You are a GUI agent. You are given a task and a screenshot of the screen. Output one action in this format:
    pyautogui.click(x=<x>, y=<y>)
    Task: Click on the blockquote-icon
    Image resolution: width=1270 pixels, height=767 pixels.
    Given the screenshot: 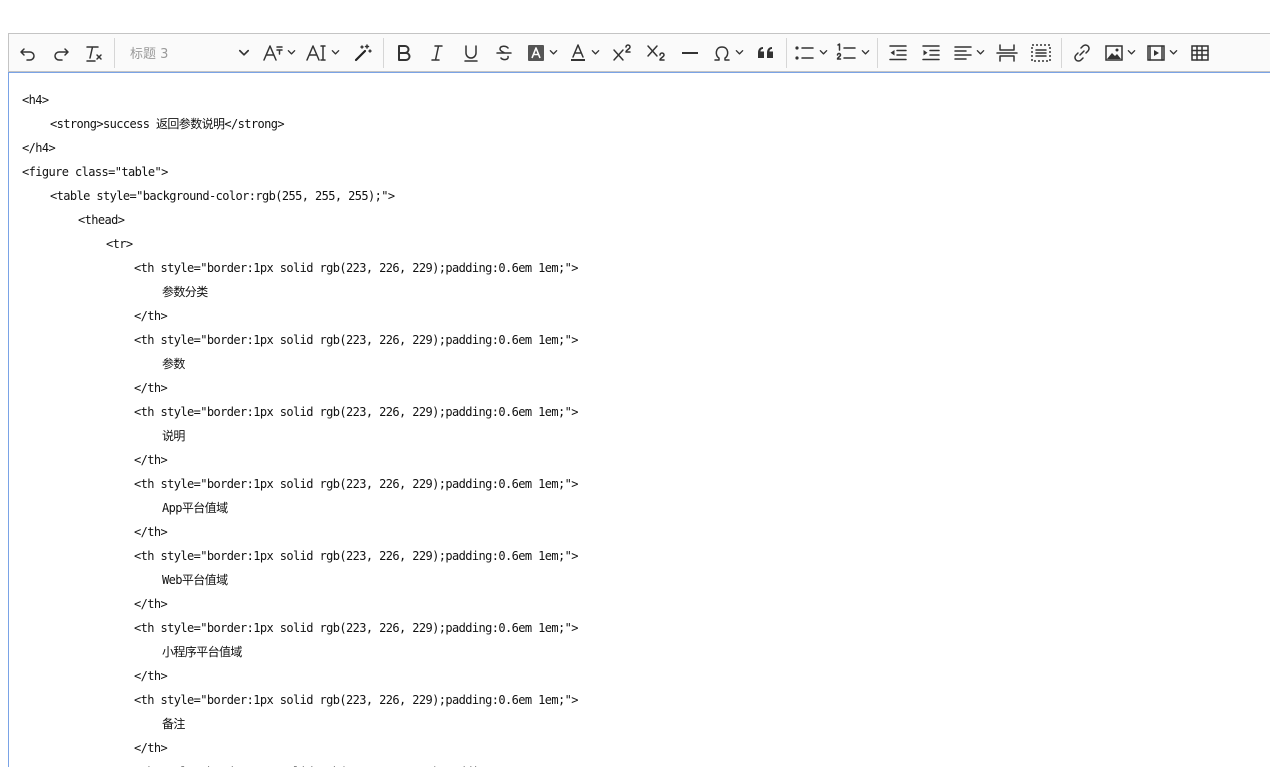 What is the action you would take?
    pyautogui.click(x=766, y=53)
    